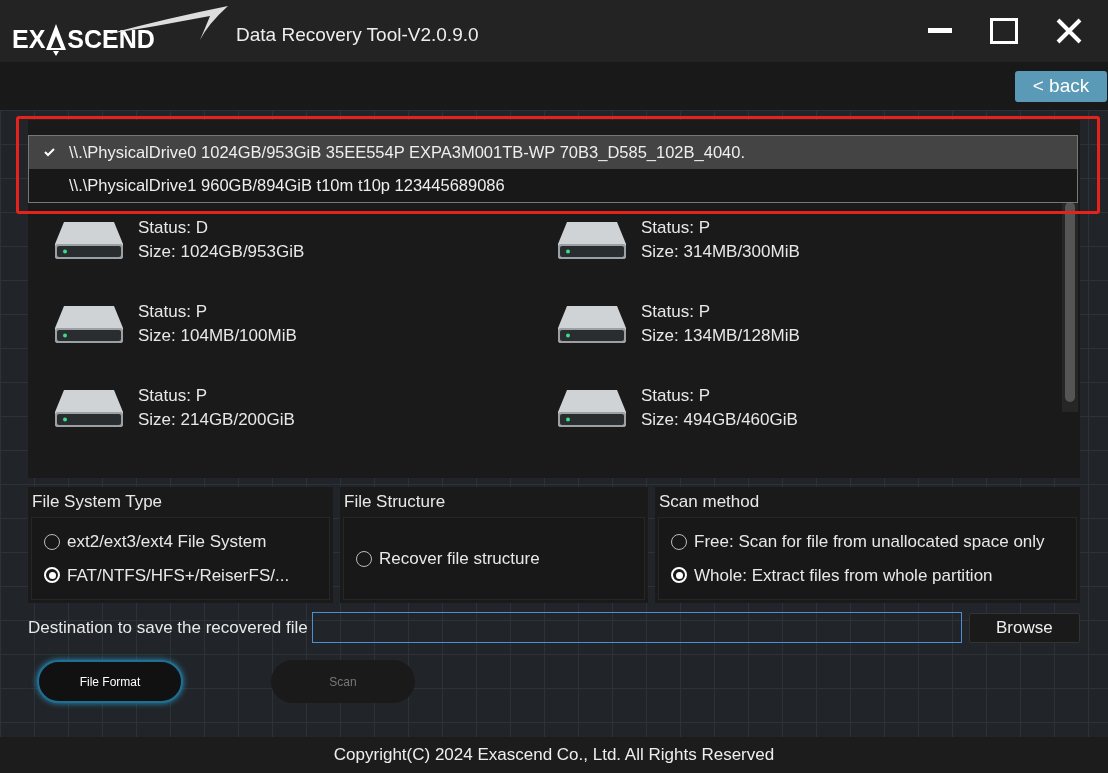  What do you see at coordinates (1070, 302) in the screenshot?
I see `scrollbar-thumb` at bounding box center [1070, 302].